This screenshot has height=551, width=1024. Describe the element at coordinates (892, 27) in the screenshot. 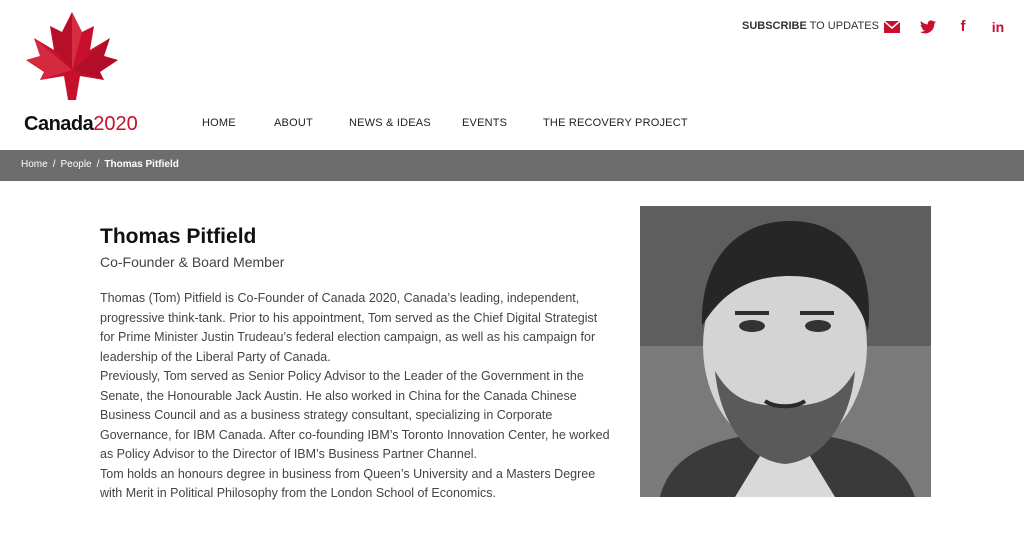

I see `mail-icon` at that location.